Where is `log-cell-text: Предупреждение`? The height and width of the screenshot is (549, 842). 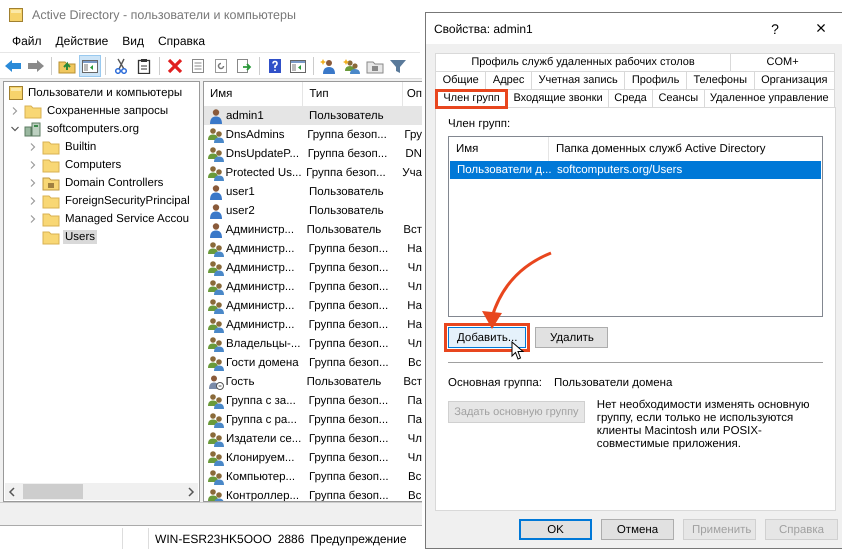
log-cell-text: Предупреждение is located at coordinates (358, 539).